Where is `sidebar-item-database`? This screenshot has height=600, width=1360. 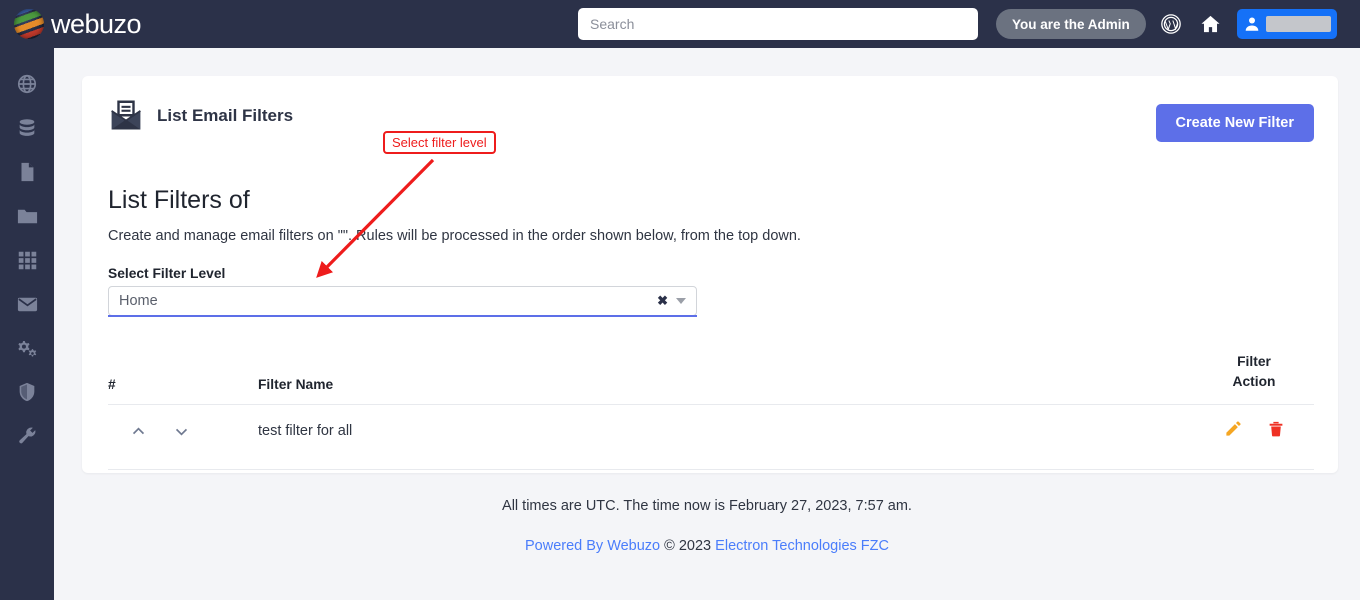 sidebar-item-database is located at coordinates (27, 128).